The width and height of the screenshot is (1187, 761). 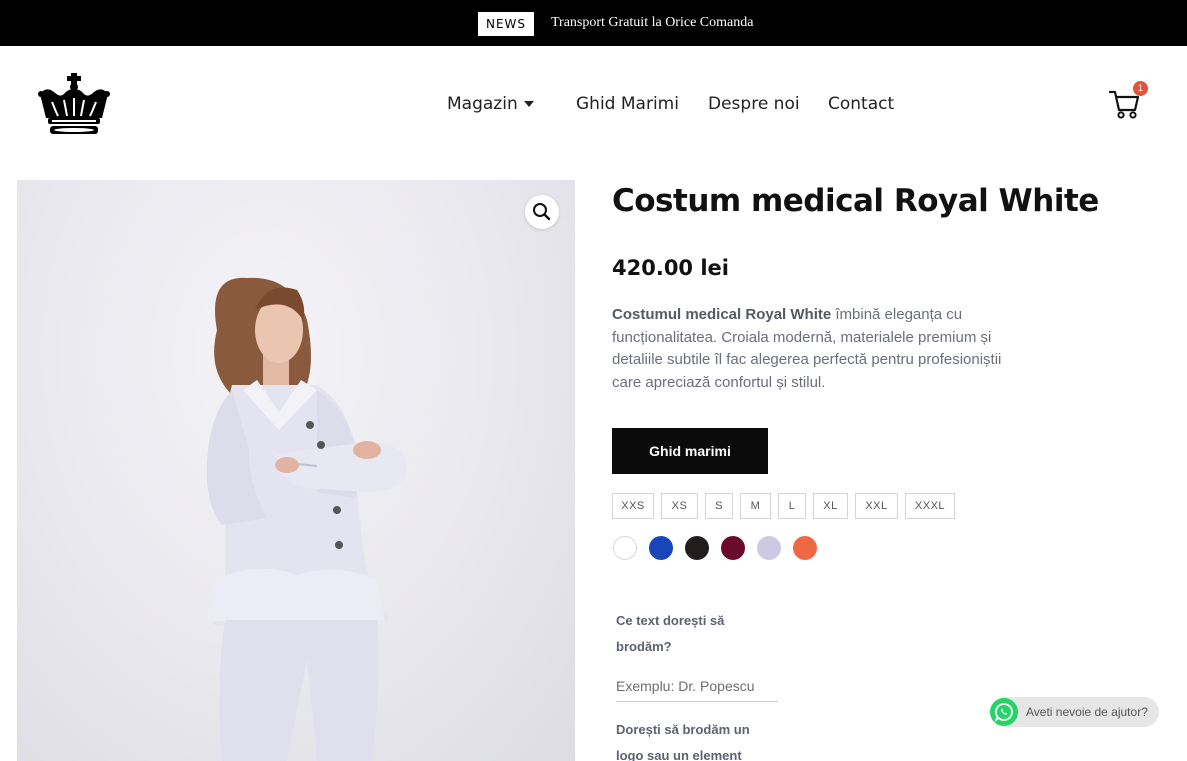 What do you see at coordinates (482, 104) in the screenshot?
I see `nav-item-magazin: Magazin` at bounding box center [482, 104].